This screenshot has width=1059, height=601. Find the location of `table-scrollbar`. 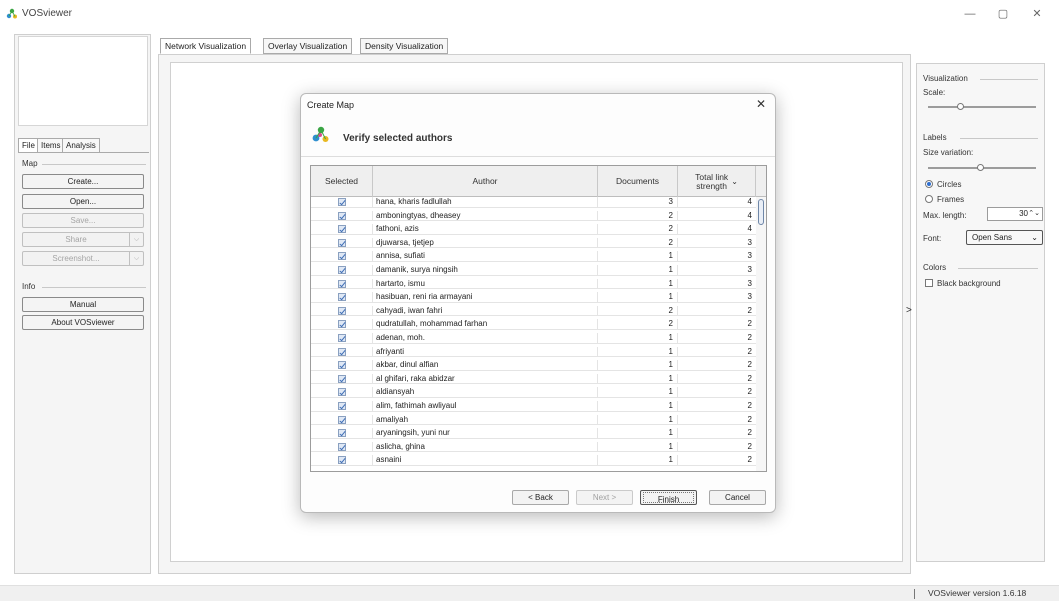

table-scrollbar is located at coordinates (761, 334).